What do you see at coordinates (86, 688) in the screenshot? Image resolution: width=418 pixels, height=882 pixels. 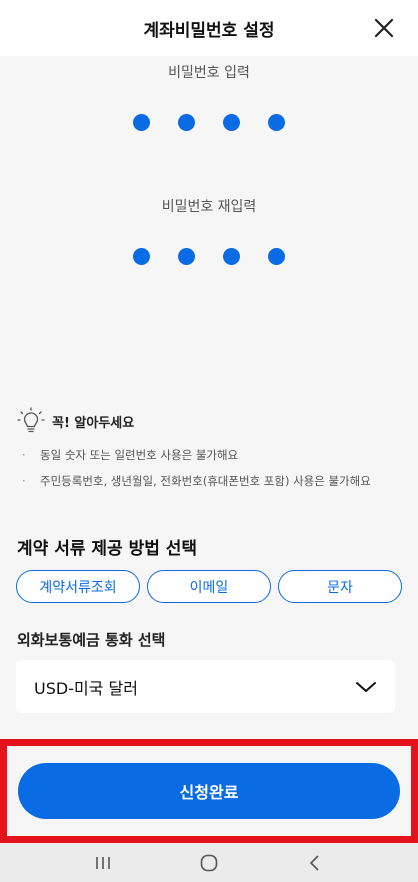 I see `currency-selected-value: USD-미국 달러` at bounding box center [86, 688].